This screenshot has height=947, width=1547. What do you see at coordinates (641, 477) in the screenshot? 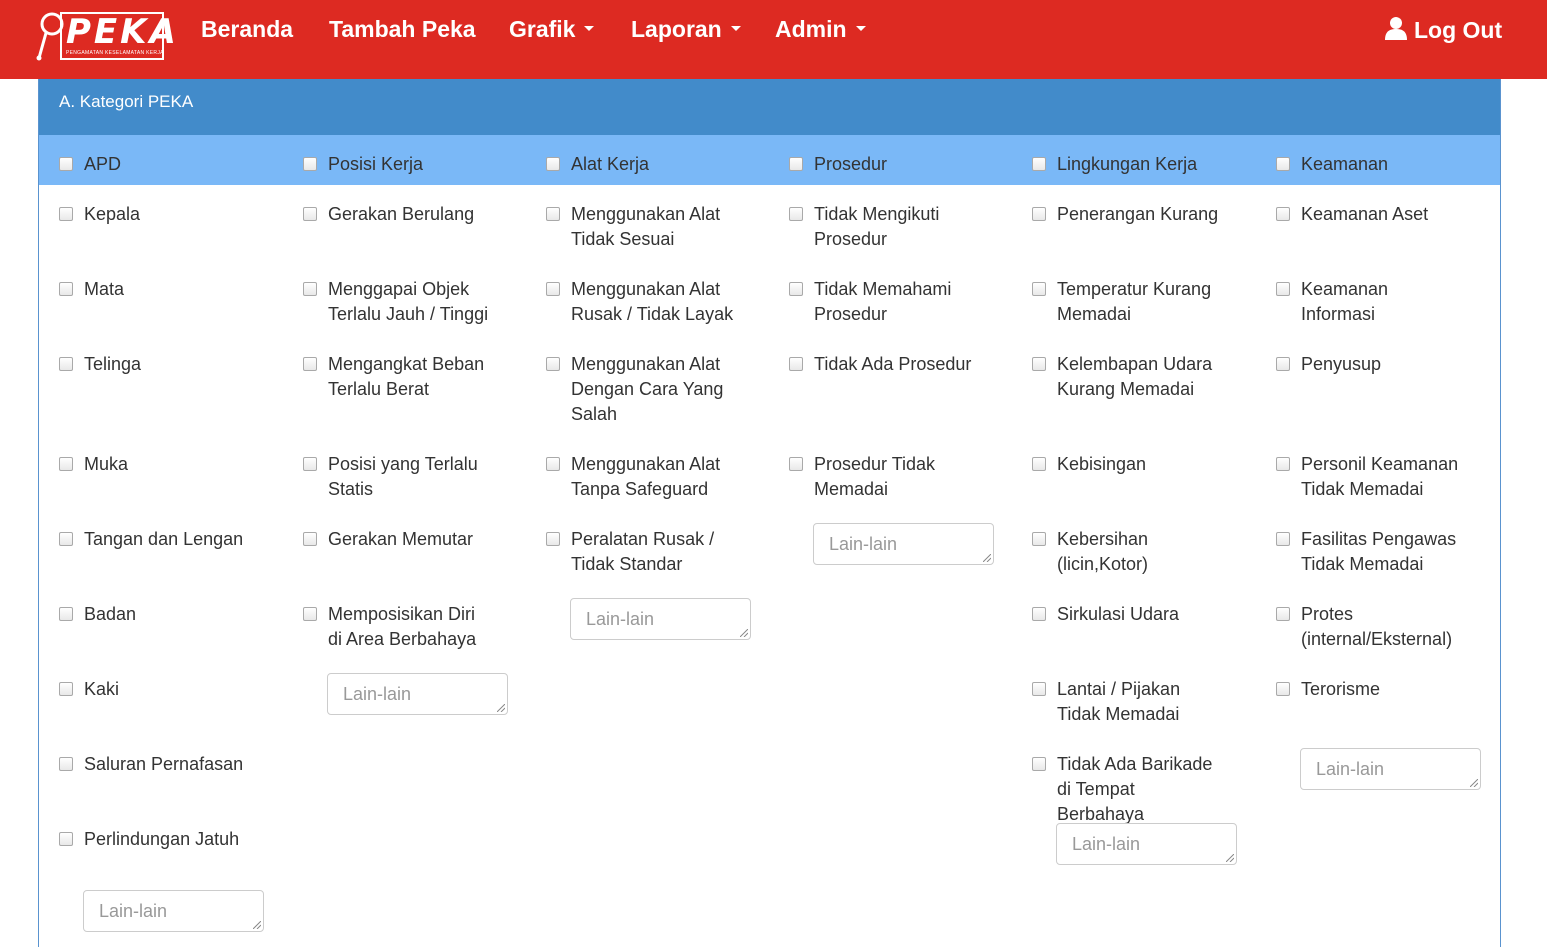
I see `option-menggunakan-alat-tanpa-safeguard: Menggunakan Alat Tanpa Safeguard` at bounding box center [641, 477].